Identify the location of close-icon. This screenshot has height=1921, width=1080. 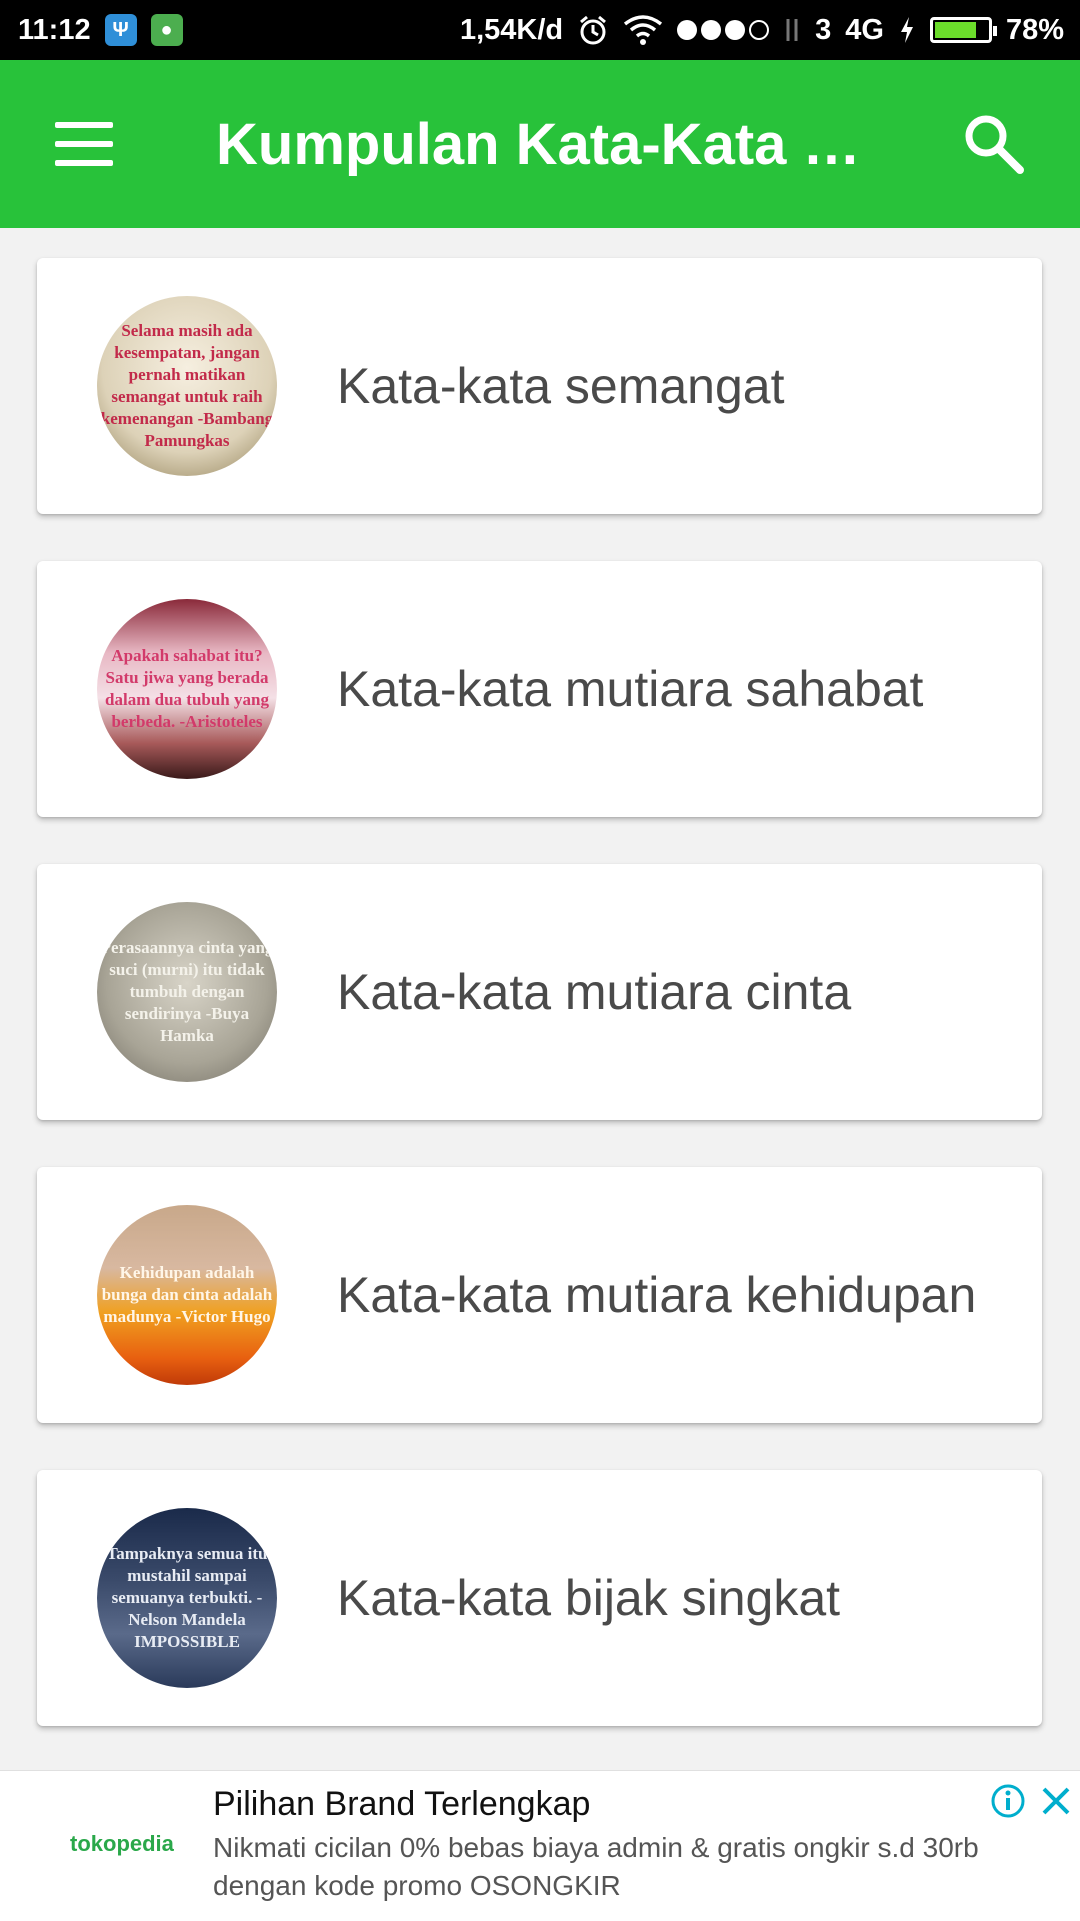
(1056, 1801).